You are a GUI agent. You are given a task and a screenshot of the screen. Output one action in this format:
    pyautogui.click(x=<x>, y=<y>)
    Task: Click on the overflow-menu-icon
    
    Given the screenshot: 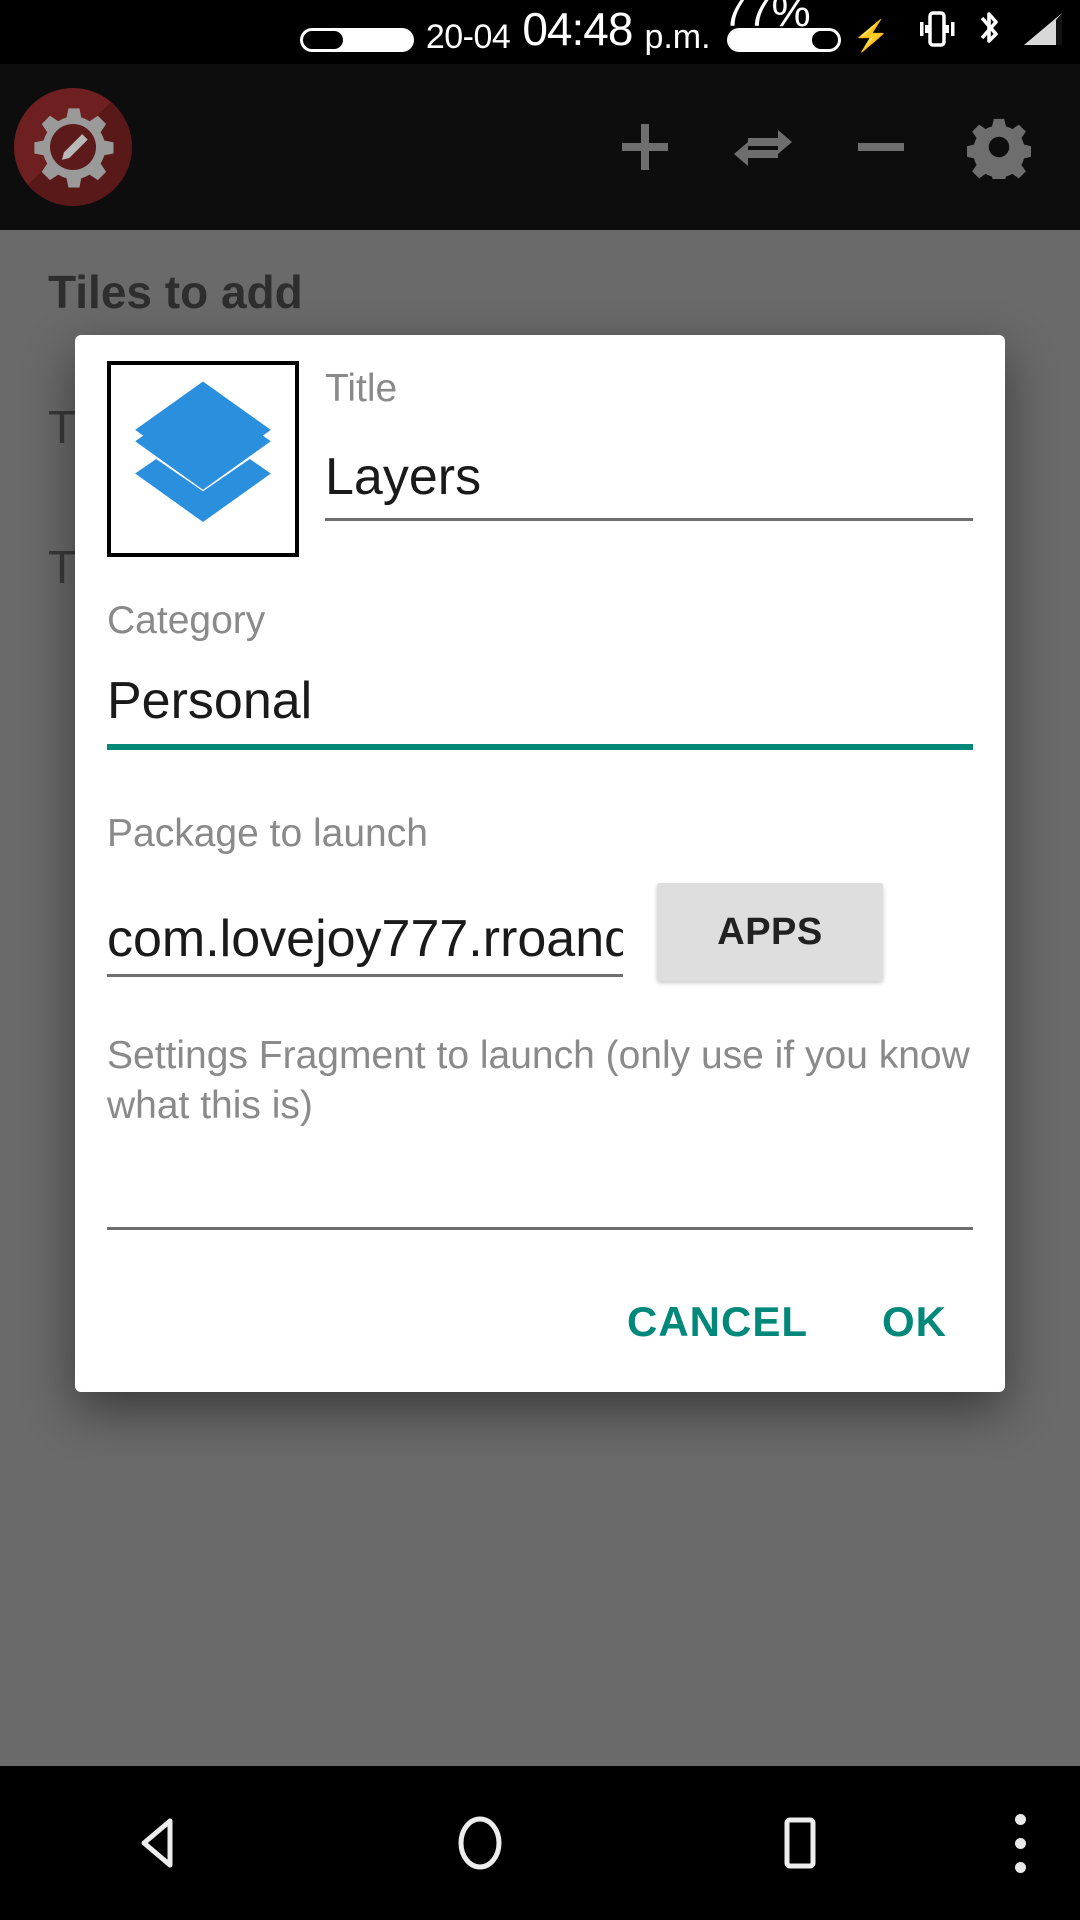 What is the action you would take?
    pyautogui.click(x=1020, y=1843)
    